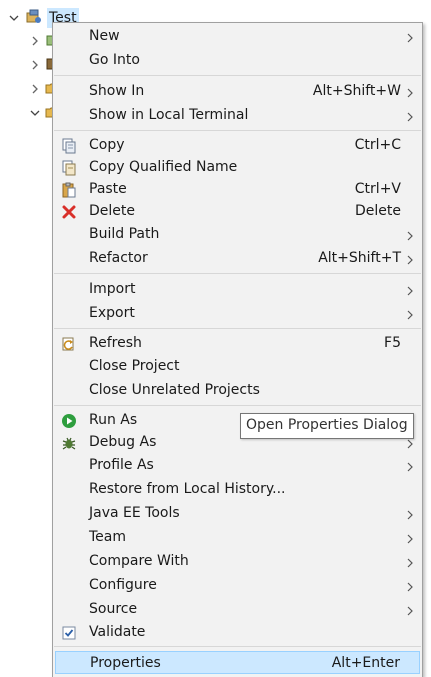 The height and width of the screenshot is (677, 431). I want to click on menu-item-shortcut: Alt+Shift+W, so click(356, 91).